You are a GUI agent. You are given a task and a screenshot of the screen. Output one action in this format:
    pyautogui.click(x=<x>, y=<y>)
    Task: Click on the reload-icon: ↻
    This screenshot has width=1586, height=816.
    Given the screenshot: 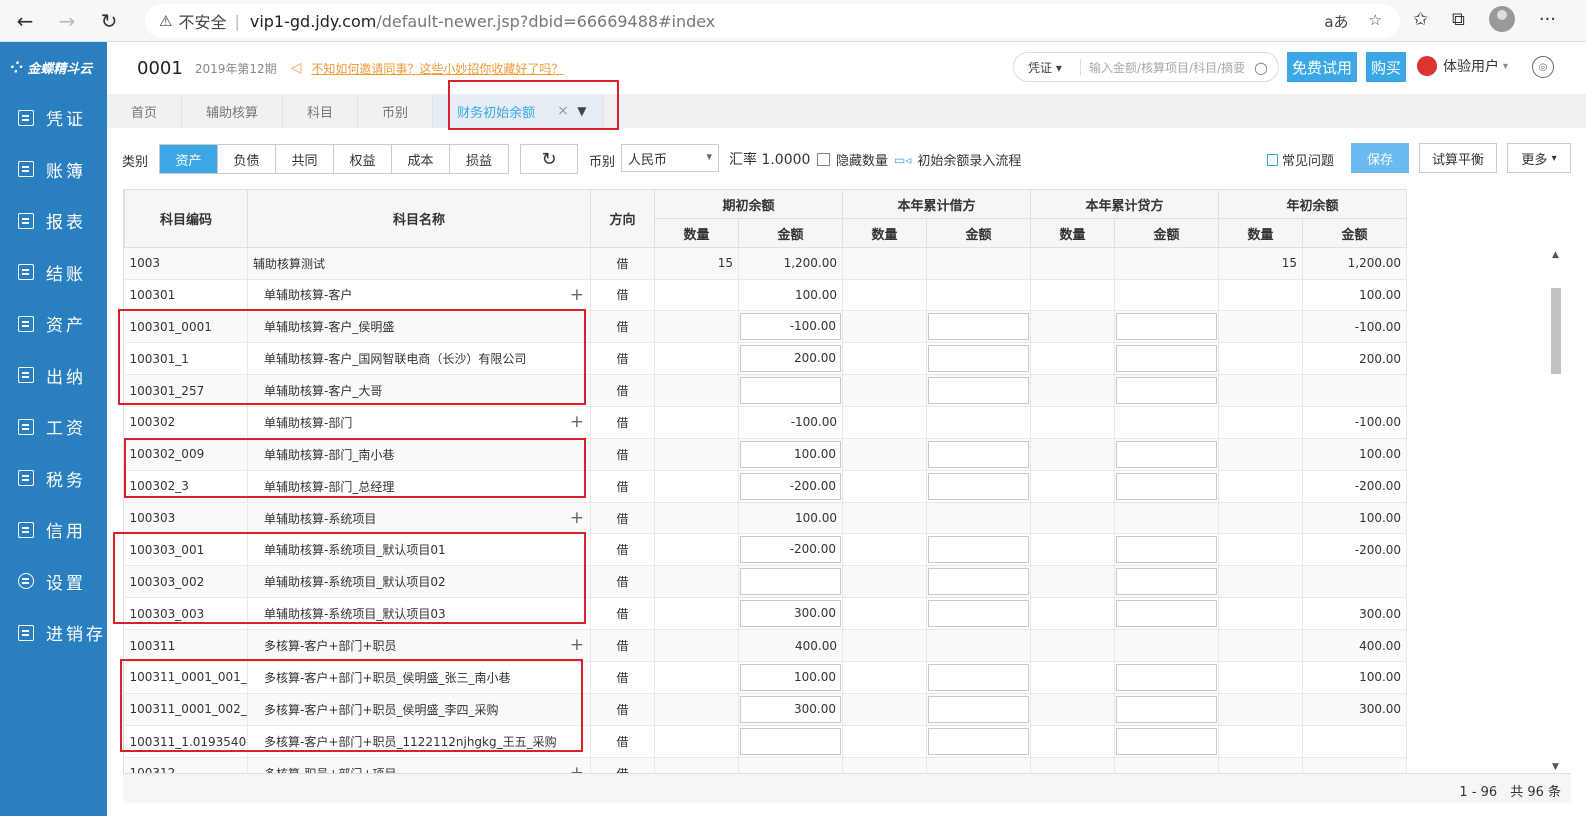 What is the action you would take?
    pyautogui.click(x=109, y=21)
    